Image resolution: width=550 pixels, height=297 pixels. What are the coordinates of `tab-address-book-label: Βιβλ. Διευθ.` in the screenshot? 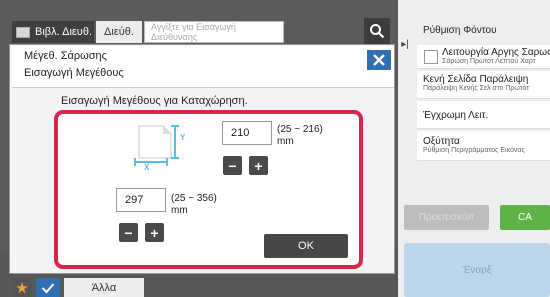 It's located at (63, 32).